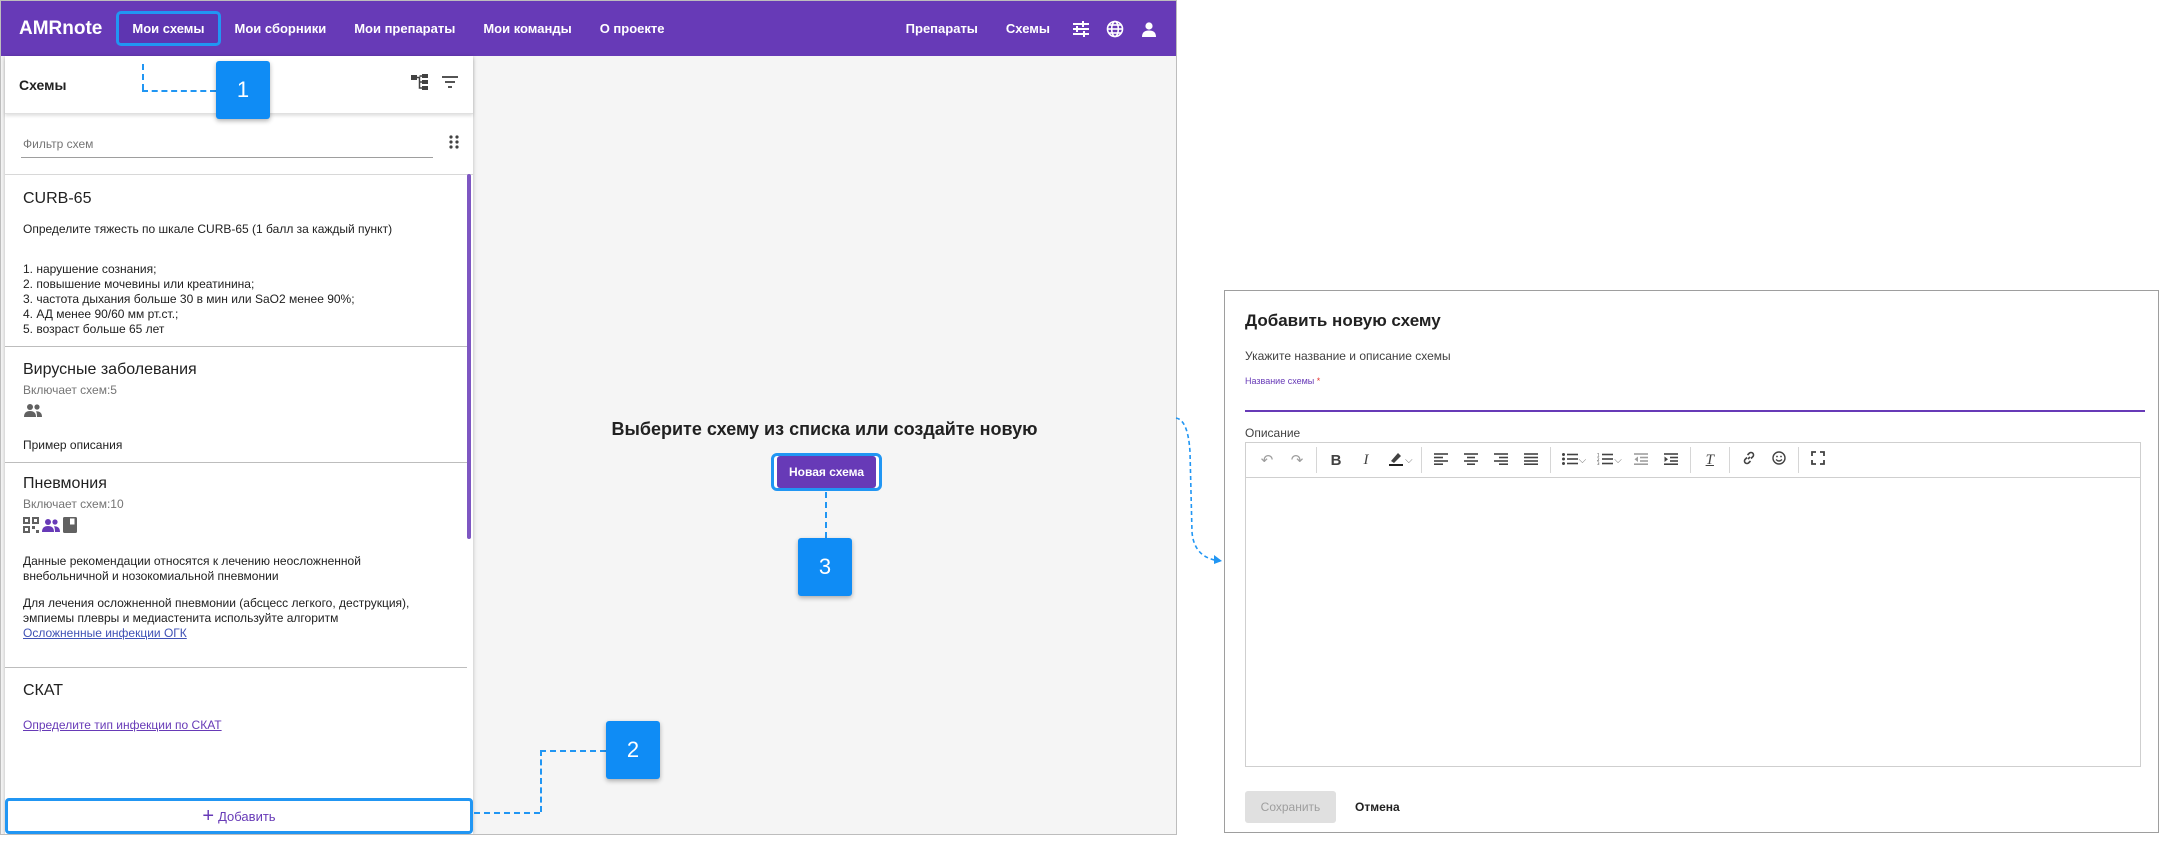 The width and height of the screenshot is (2160, 843). What do you see at coordinates (281, 28) in the screenshot?
I see `nav-my-collections: Мои сборники` at bounding box center [281, 28].